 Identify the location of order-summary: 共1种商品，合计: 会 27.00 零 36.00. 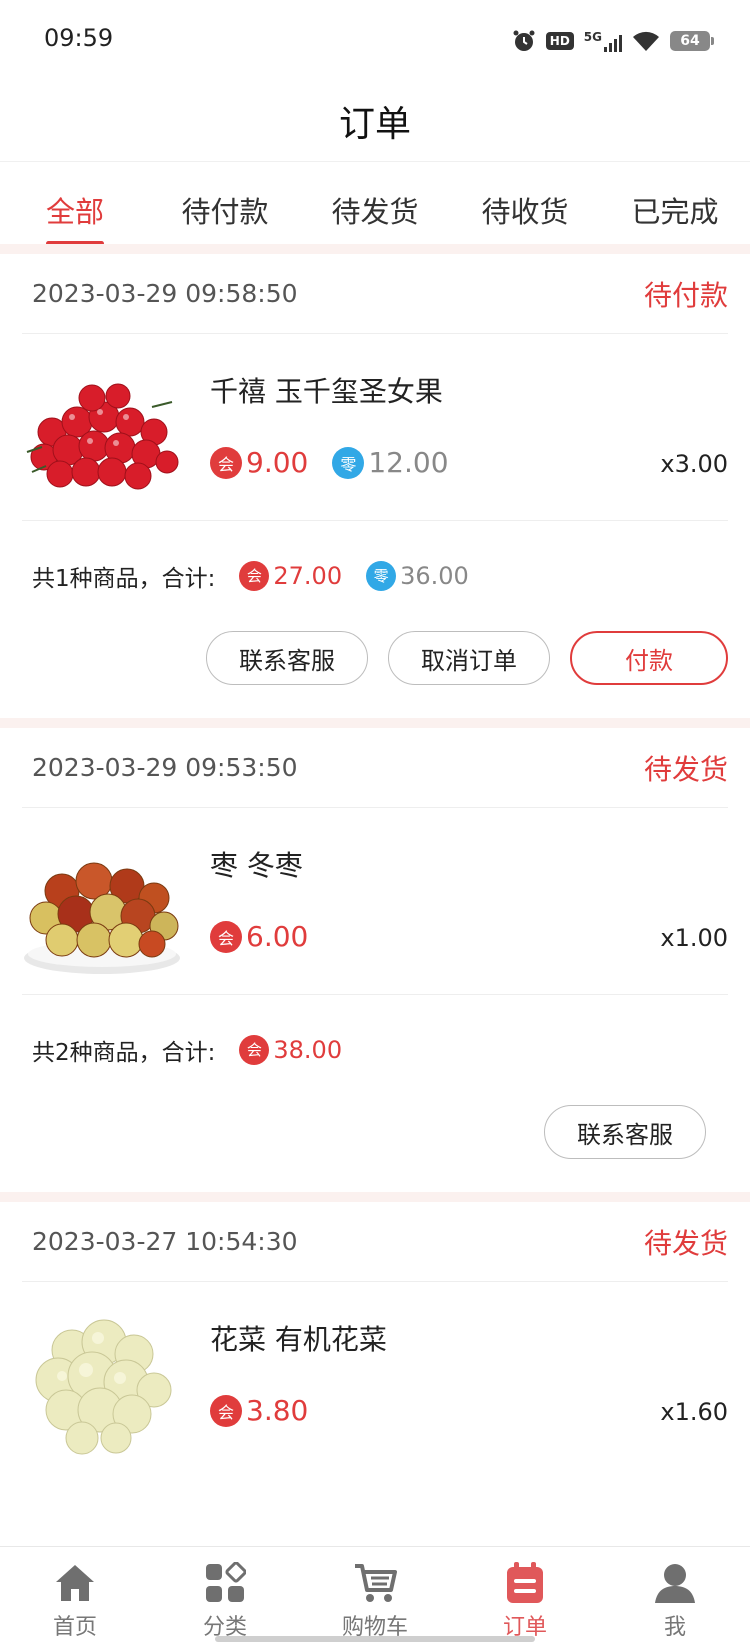
(375, 575).